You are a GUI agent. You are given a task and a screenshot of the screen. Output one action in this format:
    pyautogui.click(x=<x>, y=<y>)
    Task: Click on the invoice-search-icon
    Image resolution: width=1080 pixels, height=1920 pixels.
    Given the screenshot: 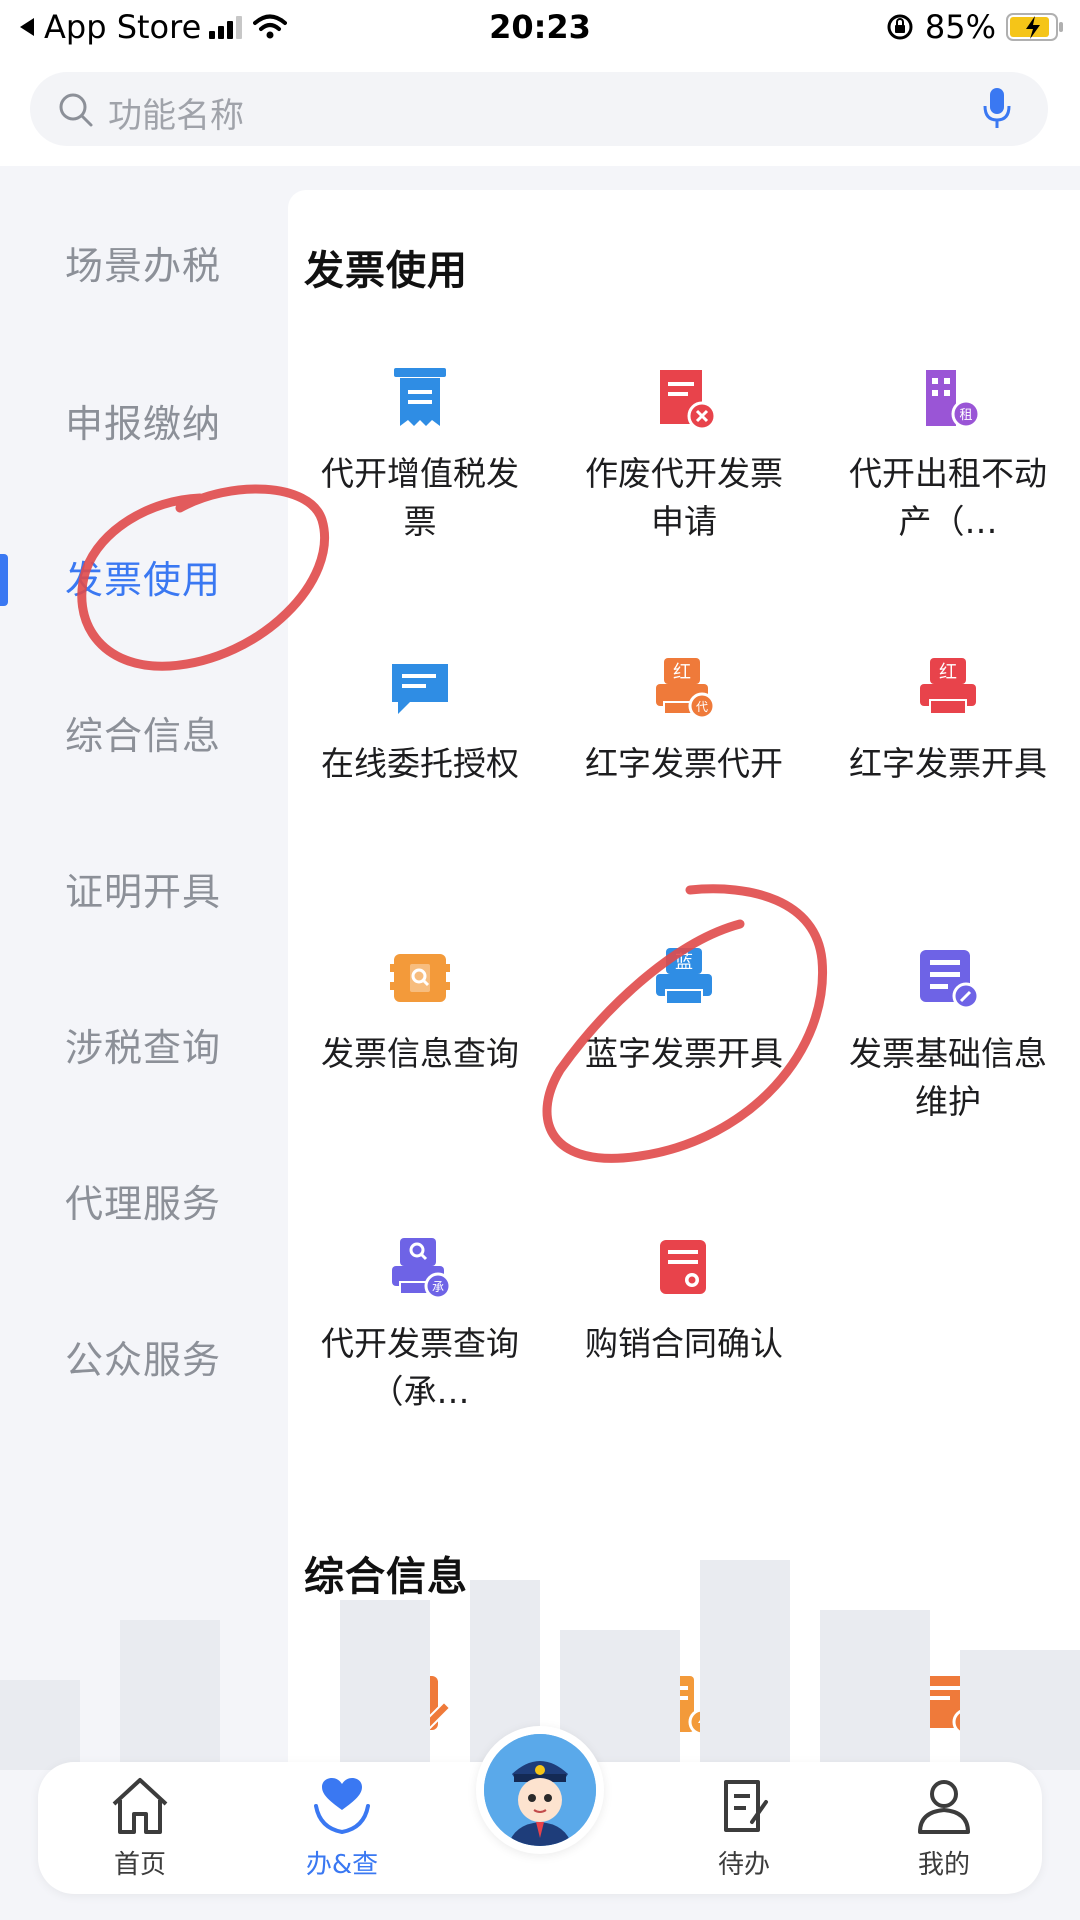 What is the action you would take?
    pyautogui.click(x=420, y=978)
    